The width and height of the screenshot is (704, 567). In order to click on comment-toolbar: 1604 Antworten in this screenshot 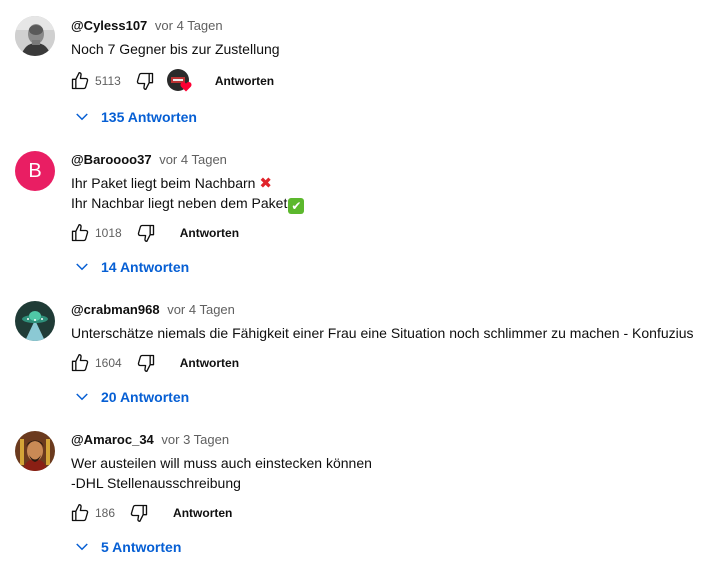, I will do `click(153, 363)`.